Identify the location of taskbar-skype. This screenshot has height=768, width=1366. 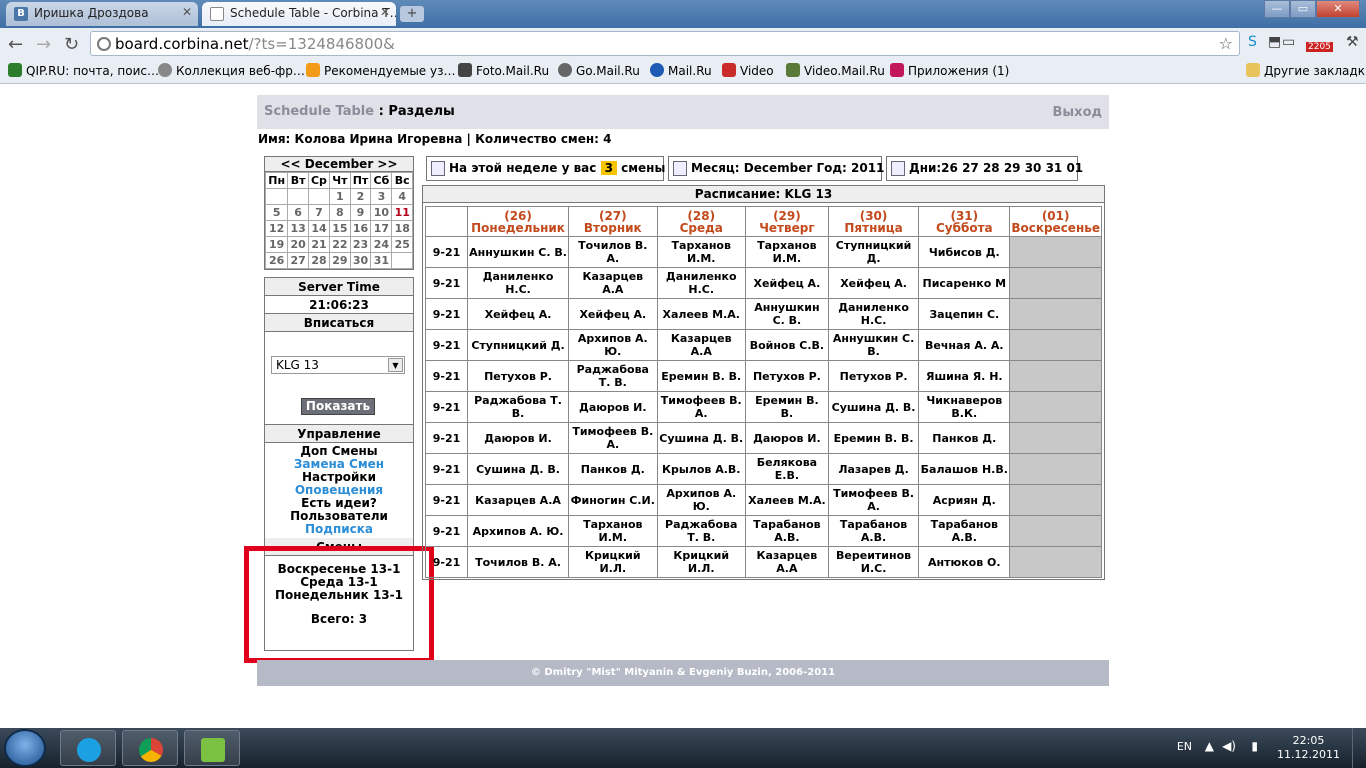
(88, 748).